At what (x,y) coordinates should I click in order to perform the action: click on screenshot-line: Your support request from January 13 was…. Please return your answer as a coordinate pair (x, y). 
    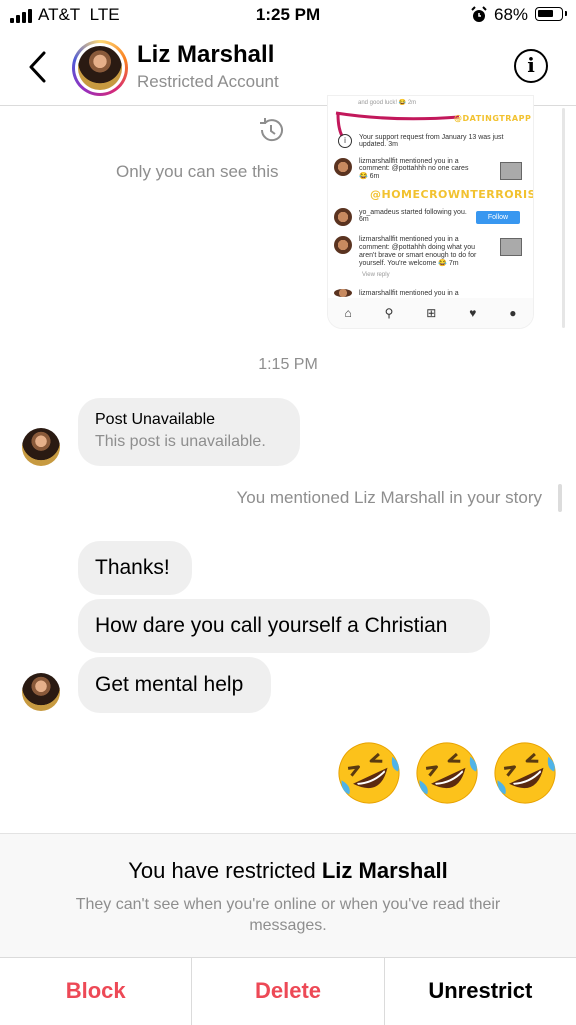
    Looking at the image, I should click on (431, 141).